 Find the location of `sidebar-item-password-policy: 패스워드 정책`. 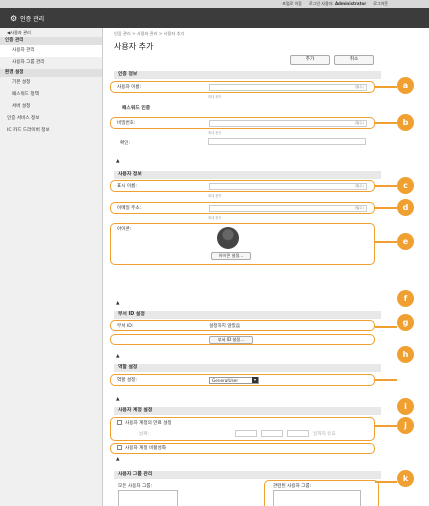

sidebar-item-password-policy: 패스워드 정책 is located at coordinates (51, 95).